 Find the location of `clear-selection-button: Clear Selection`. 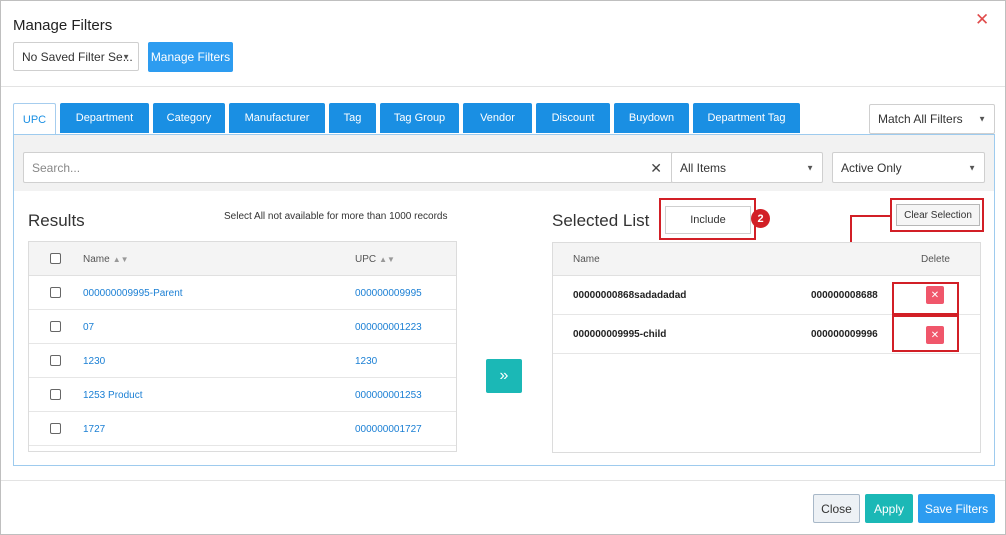

clear-selection-button: Clear Selection is located at coordinates (938, 215).